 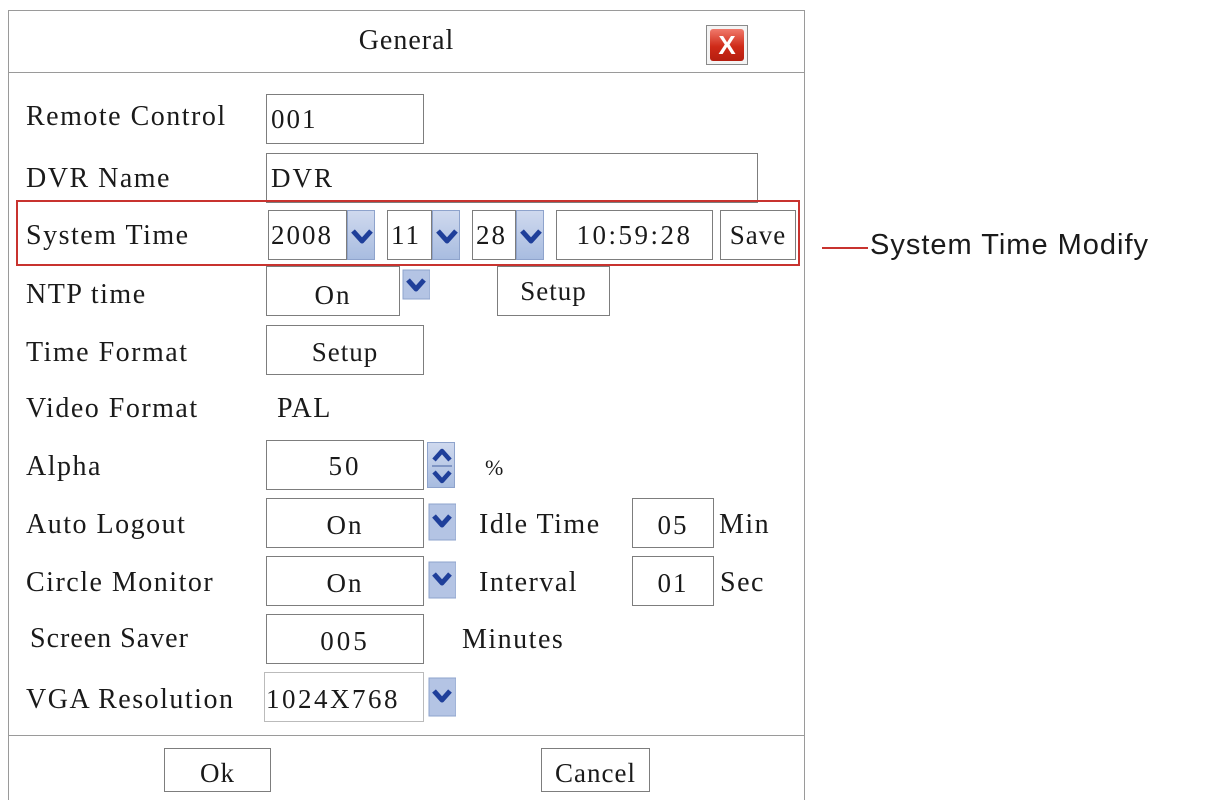 I want to click on up-down-arrows-icon, so click(x=442, y=466).